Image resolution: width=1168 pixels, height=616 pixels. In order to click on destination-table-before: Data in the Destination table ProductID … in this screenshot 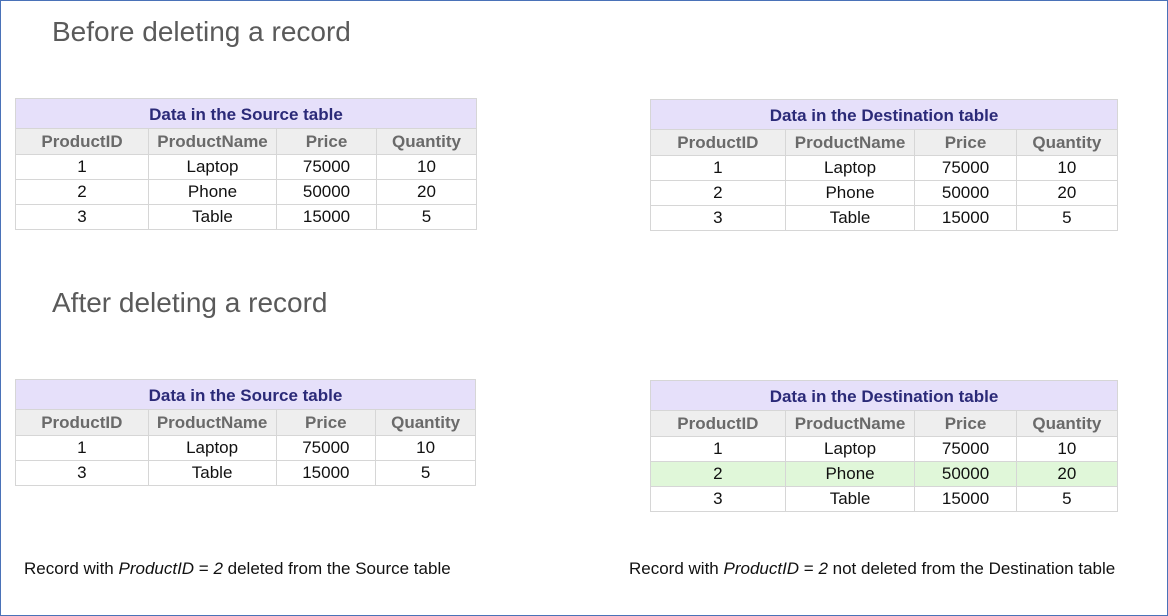, I will do `click(884, 165)`.